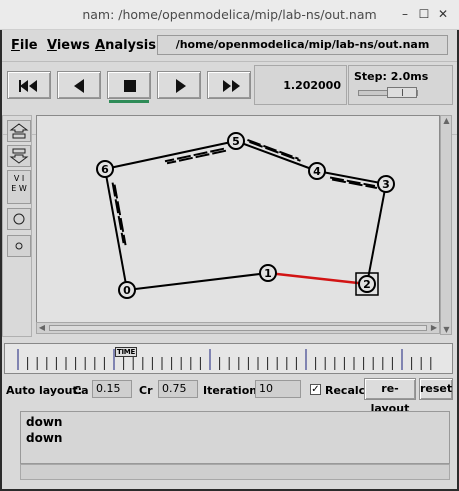  Describe the element at coordinates (302, 45) in the screenshot. I see `file-path-display: /home/openmodelica/mip/lab-ns/out.nam` at that location.